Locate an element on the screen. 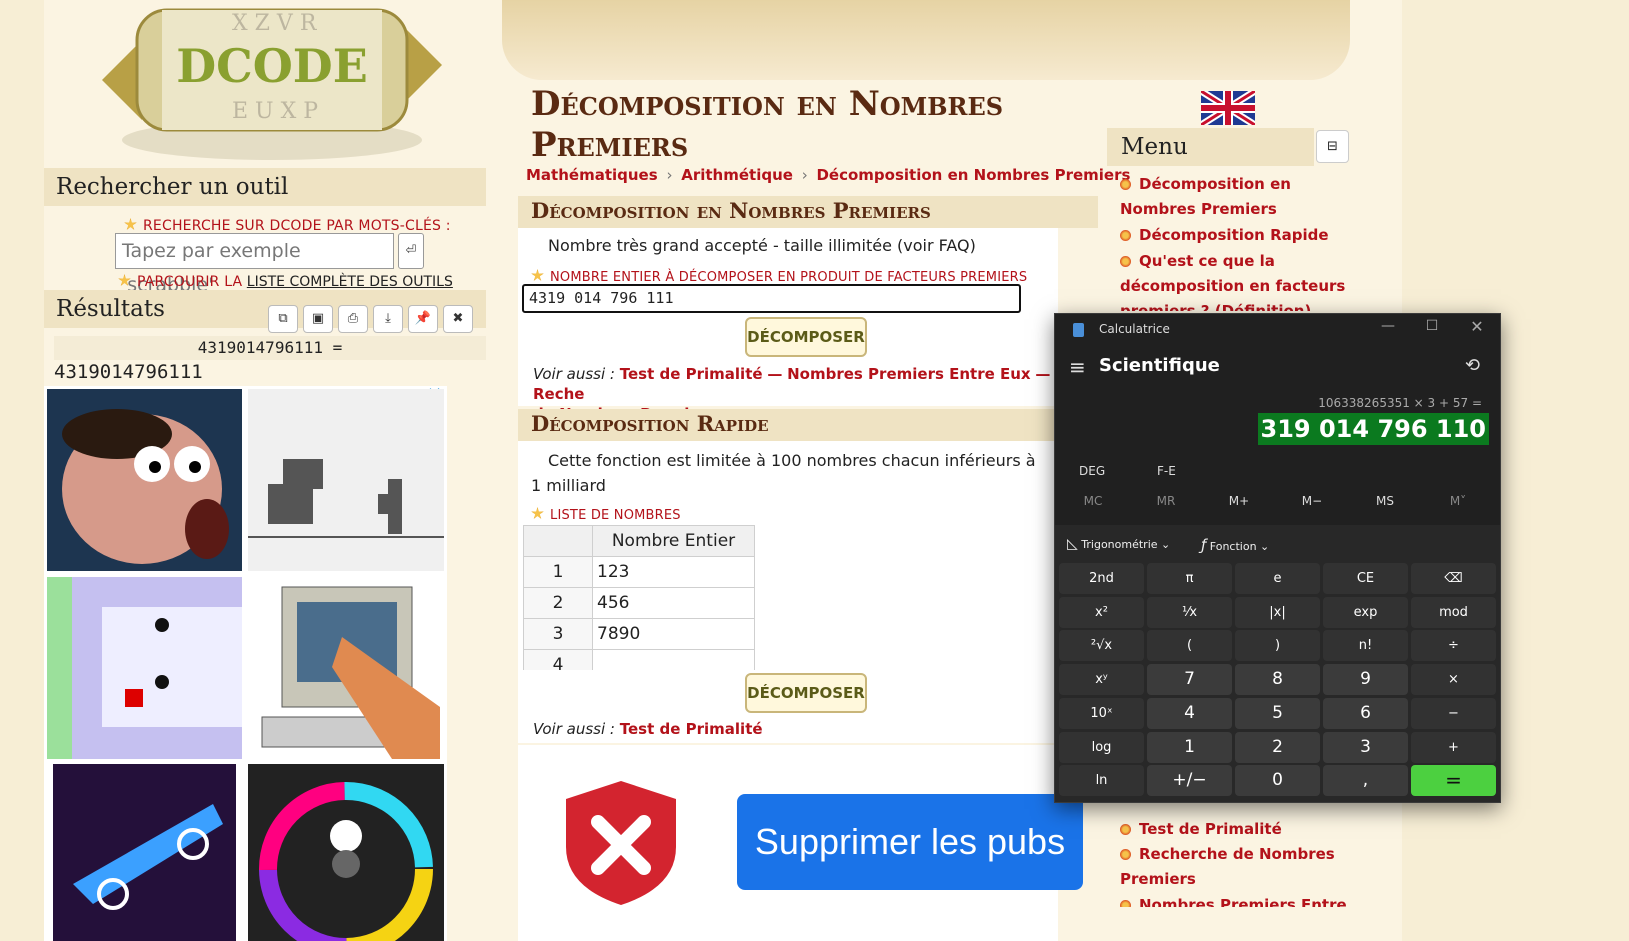 Image resolution: width=1629 pixels, height=941 pixels. divide-key: ÷ is located at coordinates (1453, 646).